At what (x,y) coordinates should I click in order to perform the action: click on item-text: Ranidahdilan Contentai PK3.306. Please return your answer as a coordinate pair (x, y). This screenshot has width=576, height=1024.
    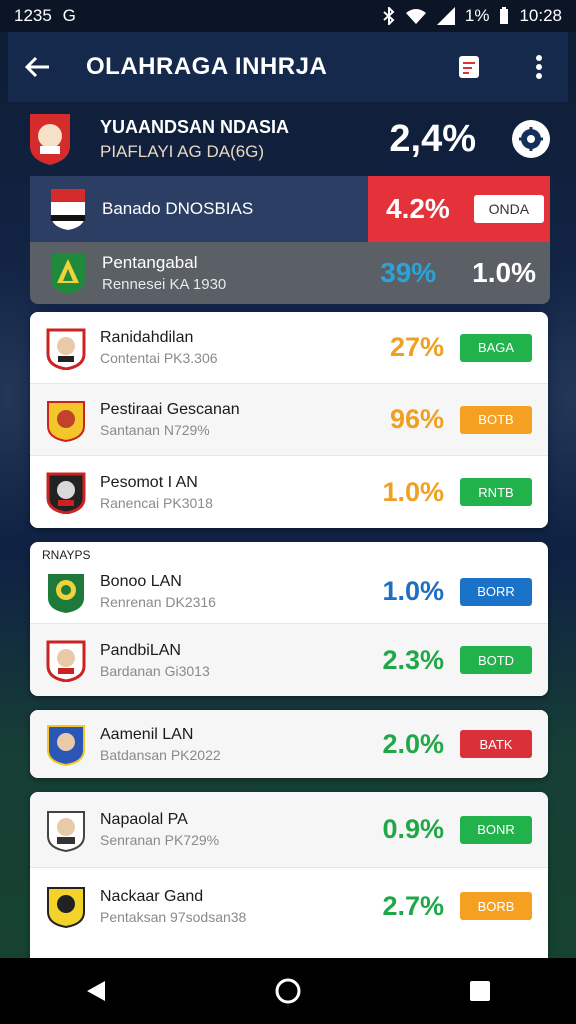
    Looking at the image, I should click on (232, 347).